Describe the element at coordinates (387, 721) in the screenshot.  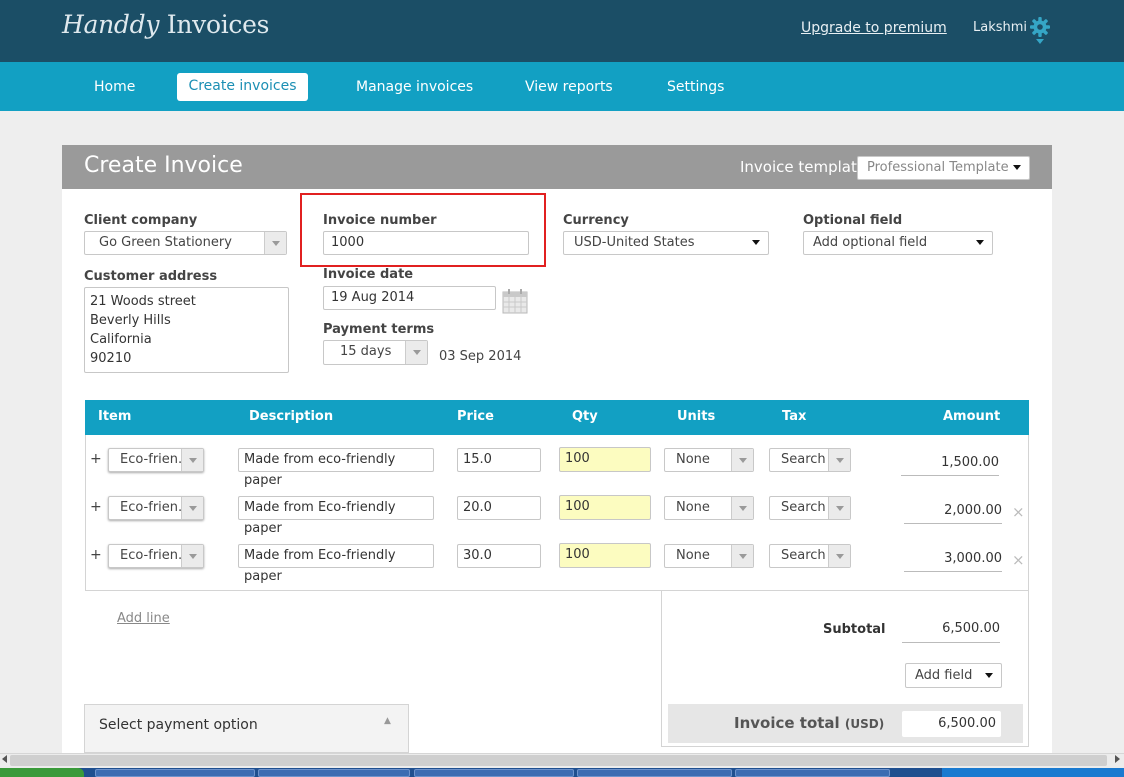
I see `chevron-up-icon: ▲` at that location.